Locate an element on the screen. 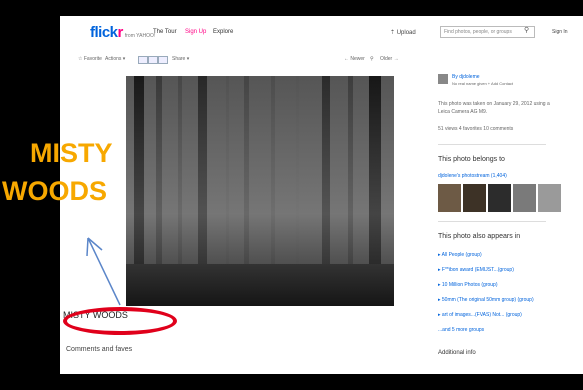 The width and height of the screenshot is (583, 390). actions-button: Actions ▾ is located at coordinates (115, 59).